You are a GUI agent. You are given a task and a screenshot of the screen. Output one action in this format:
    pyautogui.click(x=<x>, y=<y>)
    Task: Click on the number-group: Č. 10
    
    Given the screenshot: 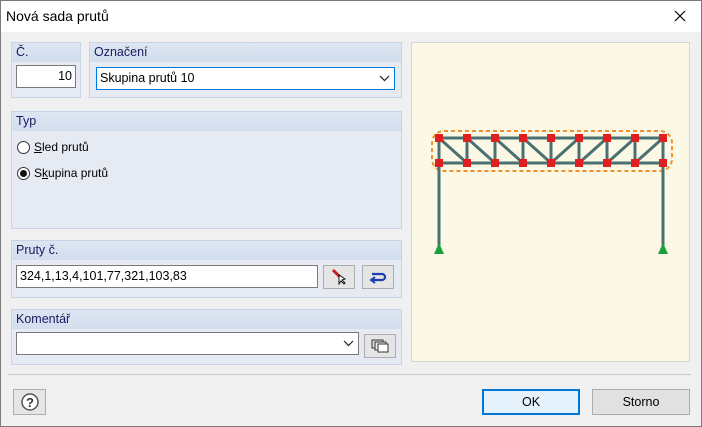 What is the action you would take?
    pyautogui.click(x=46, y=70)
    